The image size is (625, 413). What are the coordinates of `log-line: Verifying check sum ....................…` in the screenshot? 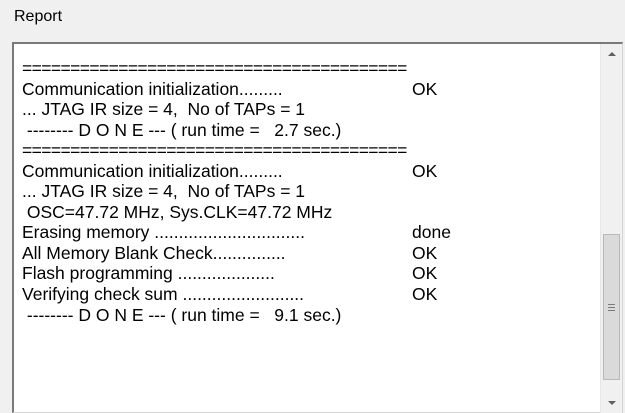 It's located at (307, 294).